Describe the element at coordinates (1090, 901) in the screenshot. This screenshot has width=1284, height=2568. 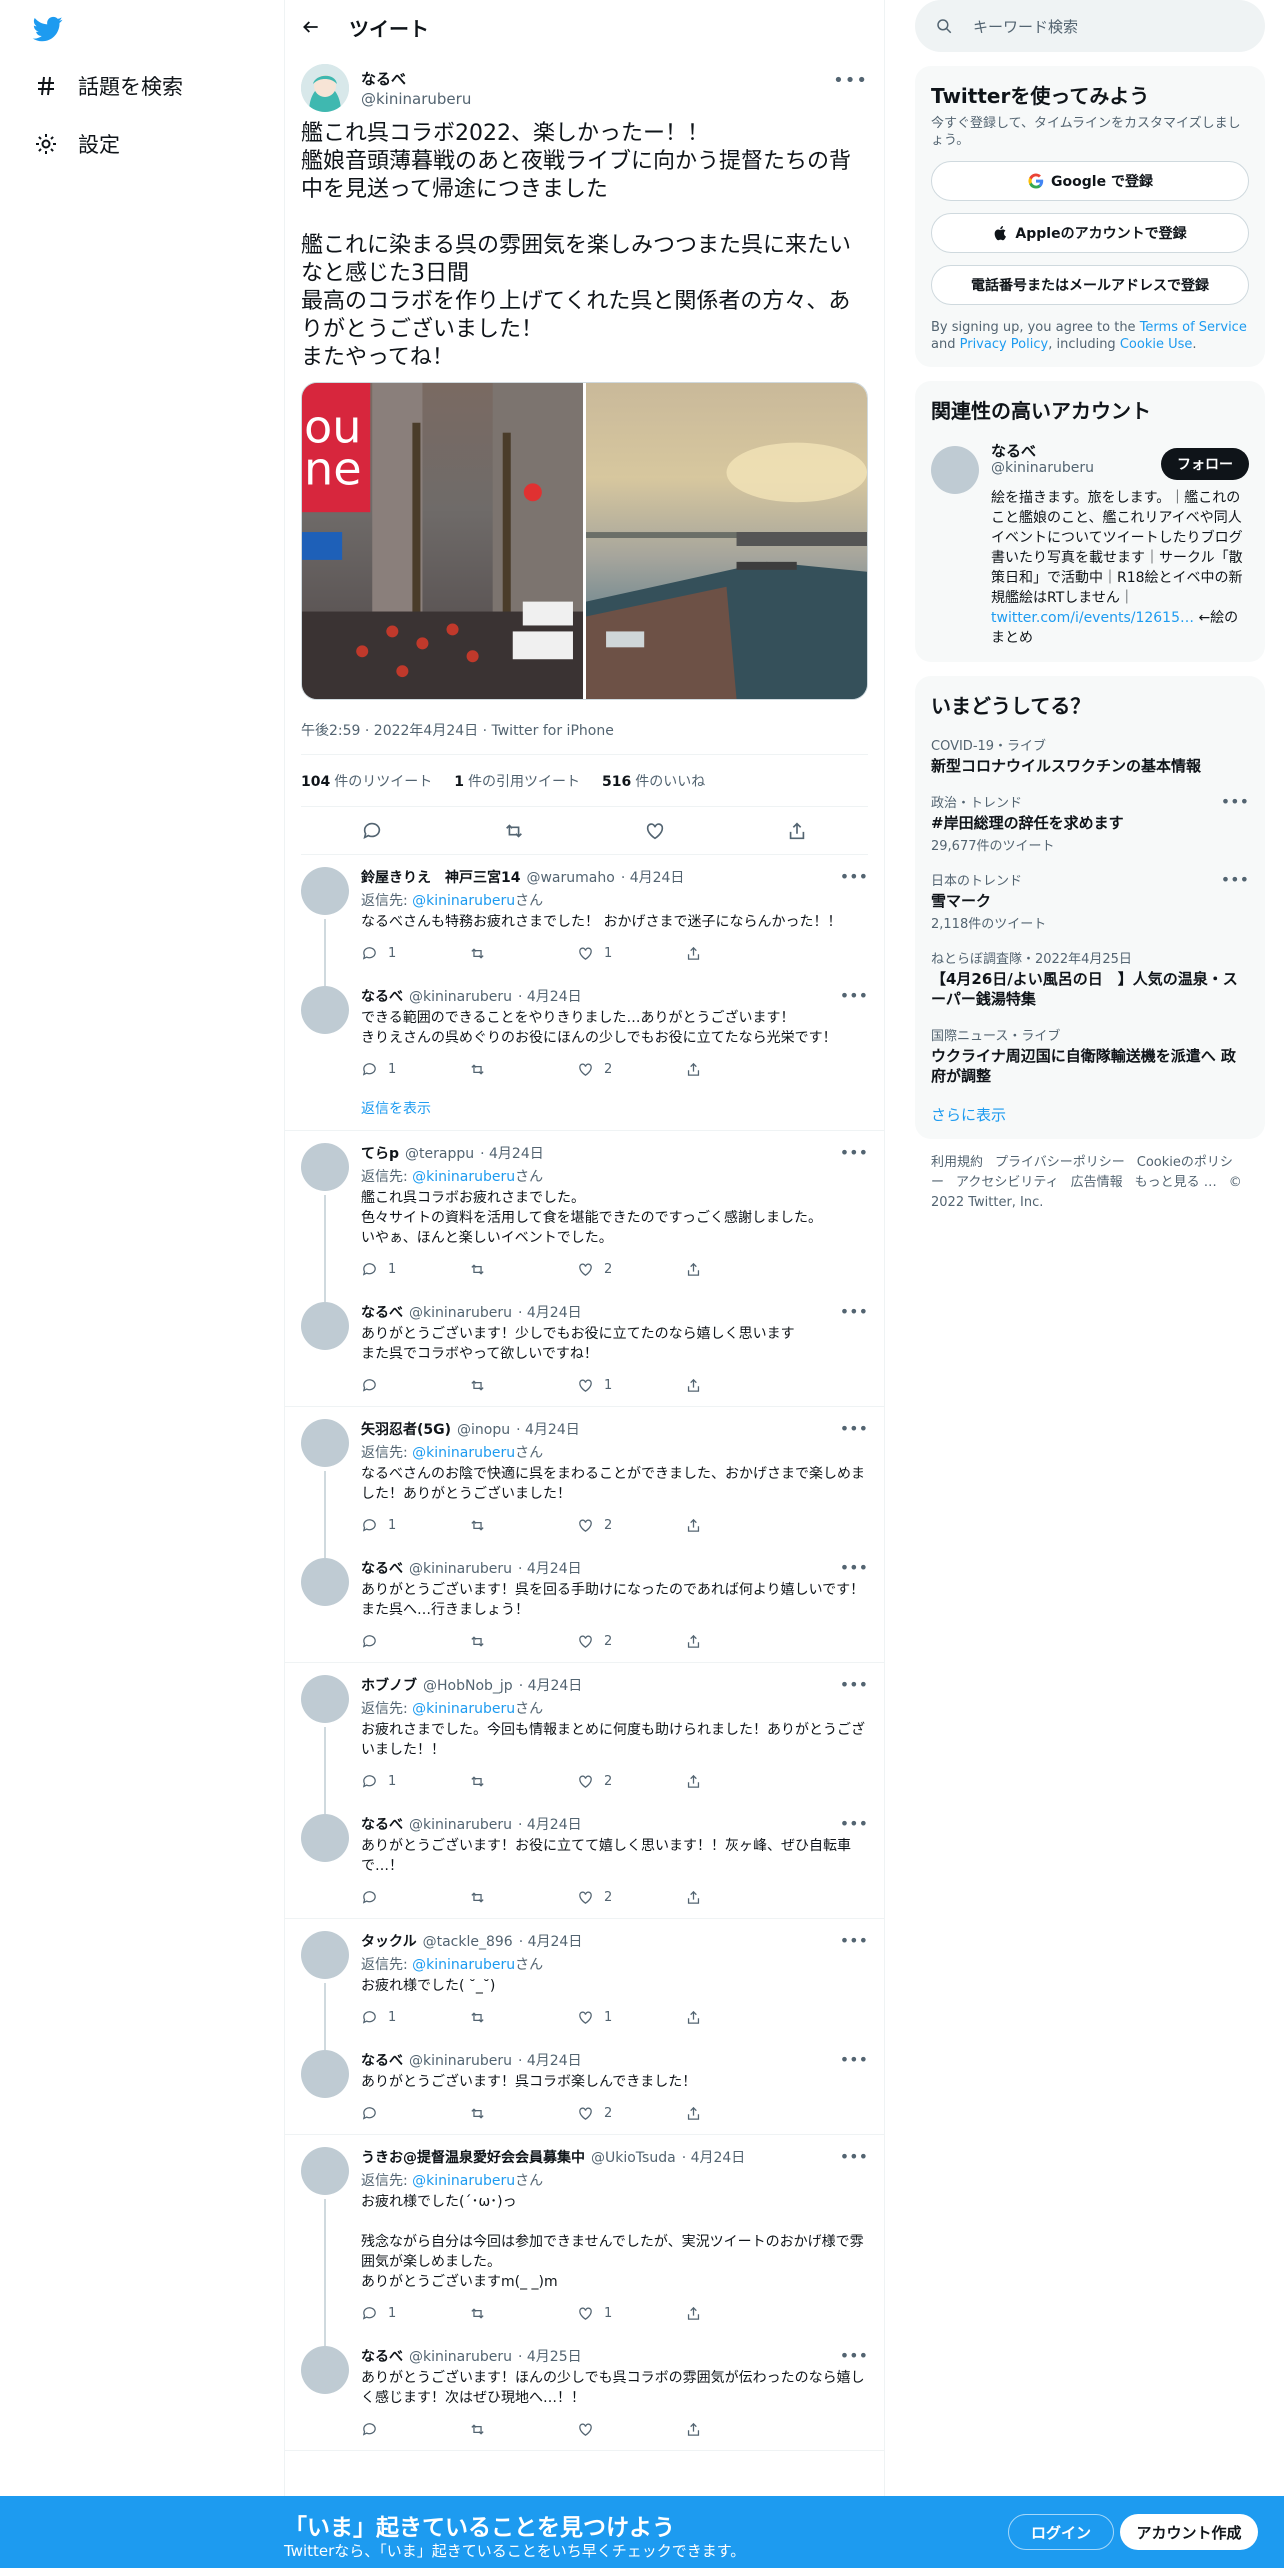
I see `trend-item: 日本のトレンド 雪マーク 2,118件のツイート •••` at that location.